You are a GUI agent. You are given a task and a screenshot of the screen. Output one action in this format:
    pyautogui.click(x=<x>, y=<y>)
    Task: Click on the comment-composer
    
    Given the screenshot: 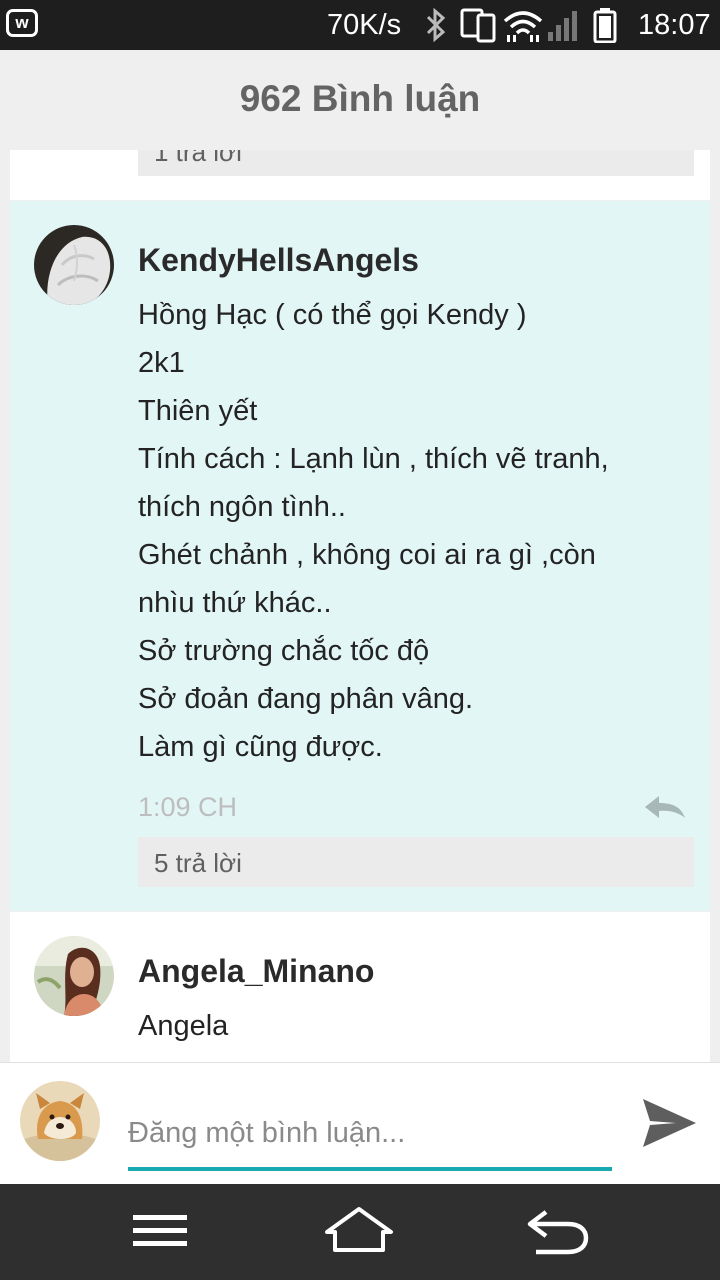 What is the action you would take?
    pyautogui.click(x=360, y=1123)
    